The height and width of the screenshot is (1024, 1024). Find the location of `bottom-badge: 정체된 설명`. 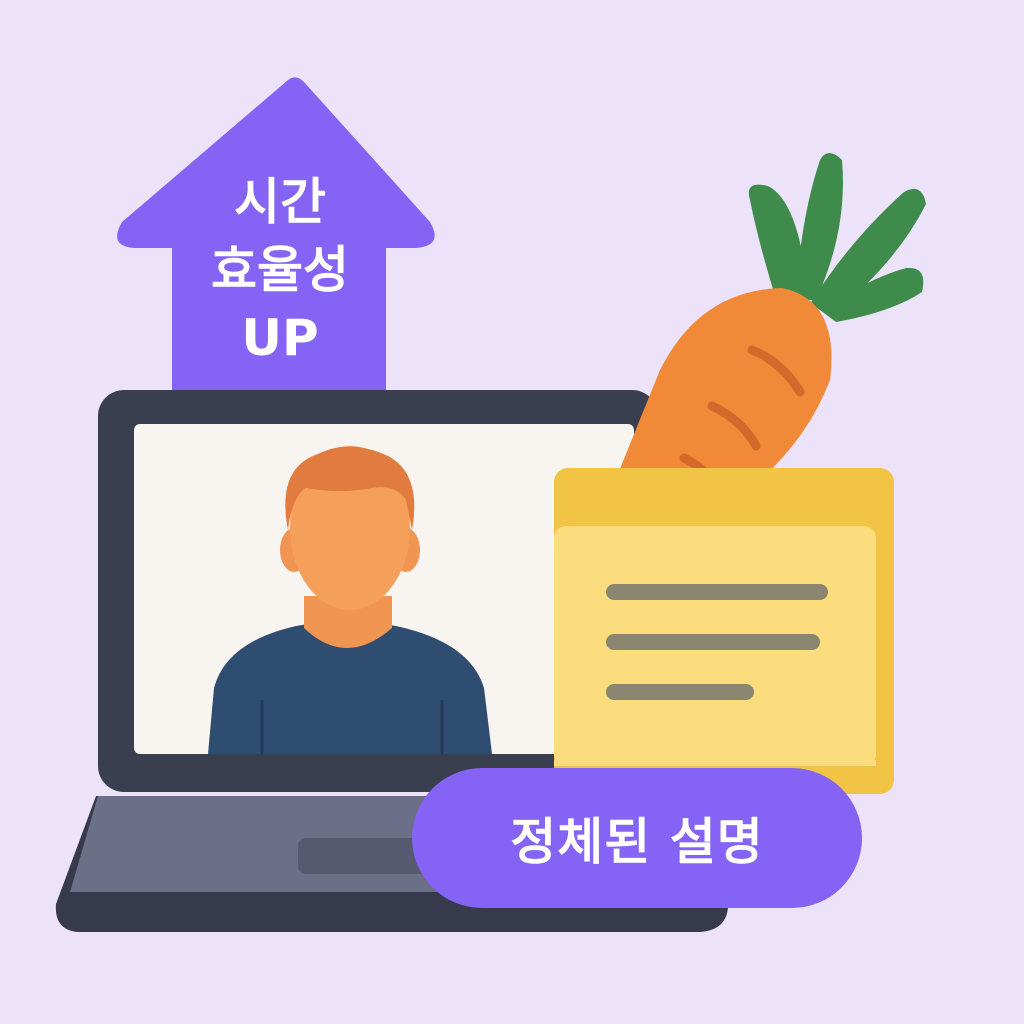

bottom-badge: 정체된 설명 is located at coordinates (637, 838).